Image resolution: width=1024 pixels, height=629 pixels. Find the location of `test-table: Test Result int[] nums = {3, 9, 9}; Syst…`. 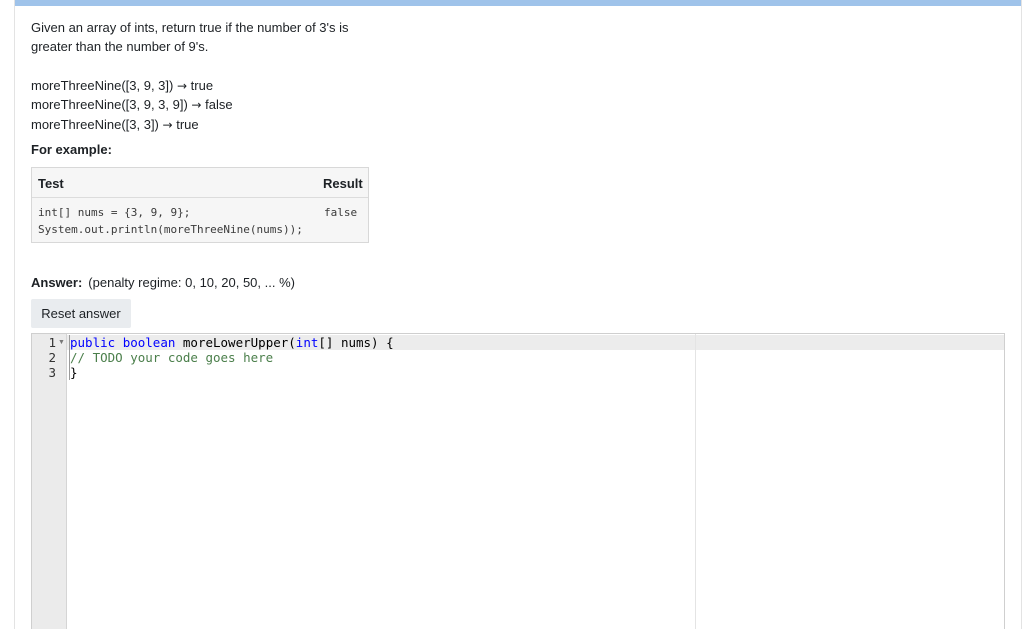

test-table: Test Result int[] nums = {3, 9, 9}; Syst… is located at coordinates (200, 205).